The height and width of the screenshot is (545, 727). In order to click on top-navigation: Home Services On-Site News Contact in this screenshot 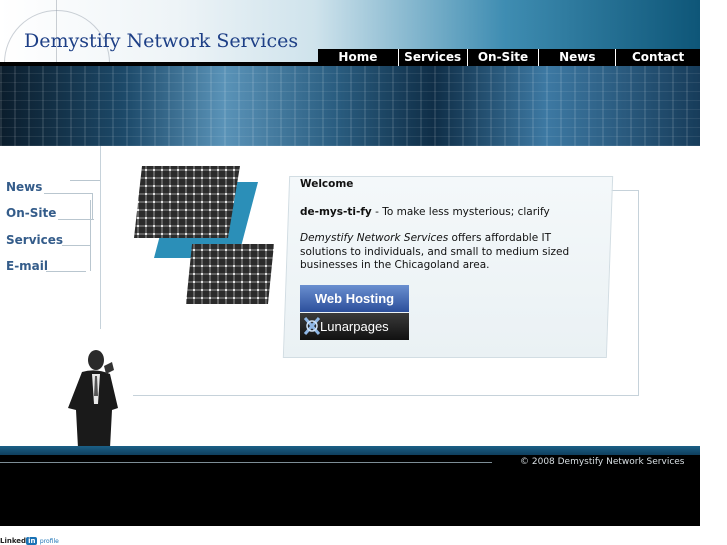, I will do `click(509, 57)`.